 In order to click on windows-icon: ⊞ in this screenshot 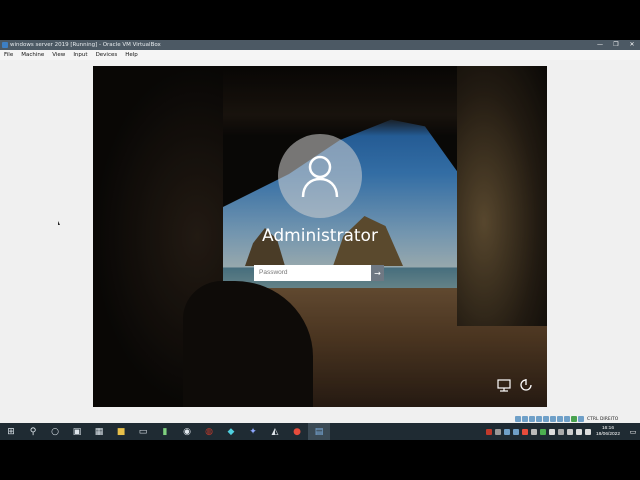, I will do `click(11, 431)`.